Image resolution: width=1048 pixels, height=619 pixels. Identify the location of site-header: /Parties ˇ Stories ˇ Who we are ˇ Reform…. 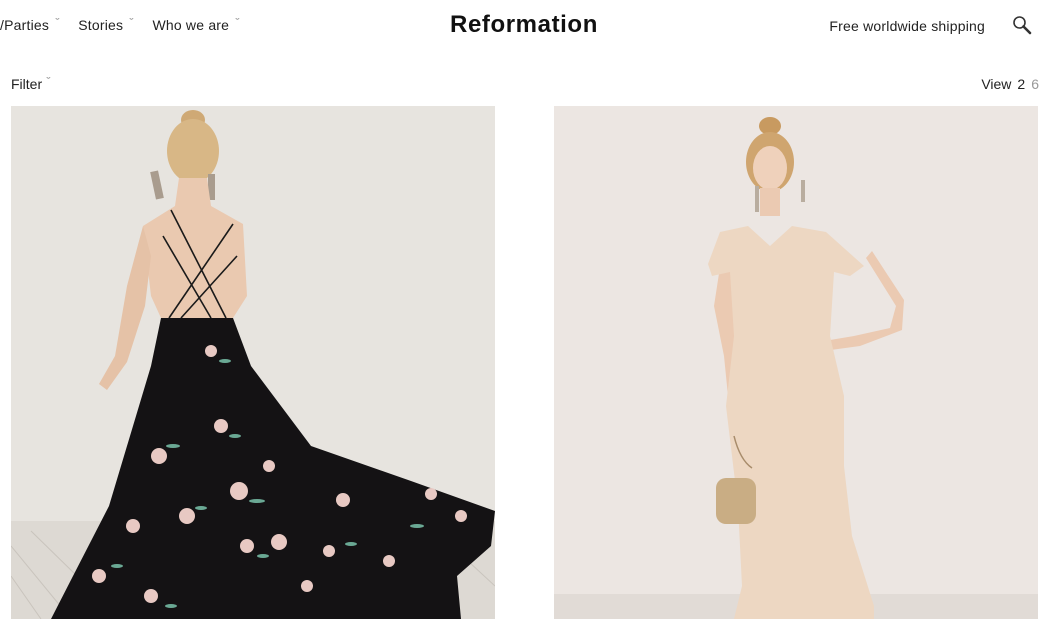
(524, 26).